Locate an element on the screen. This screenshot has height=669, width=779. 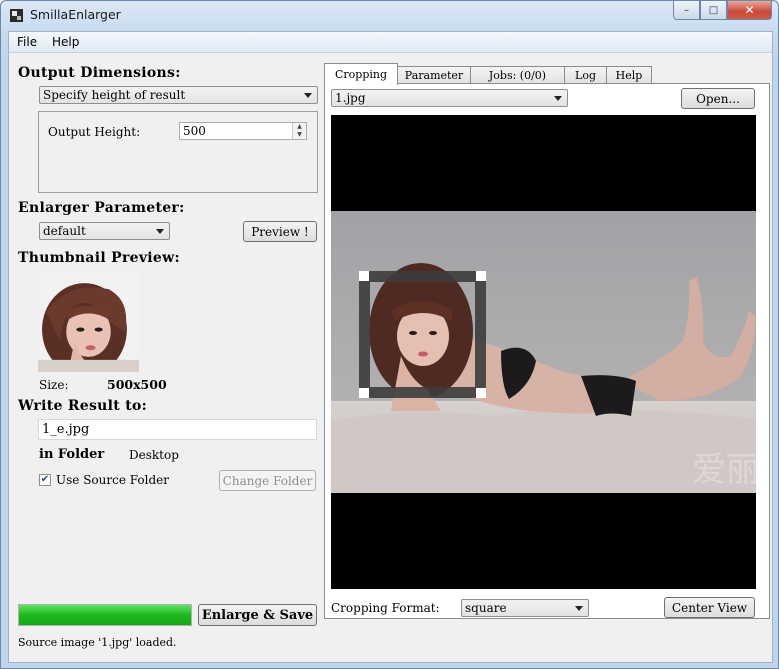
tab-bar: Cropping Parameter Jobs: (0/0) Log Help is located at coordinates (546, 74).